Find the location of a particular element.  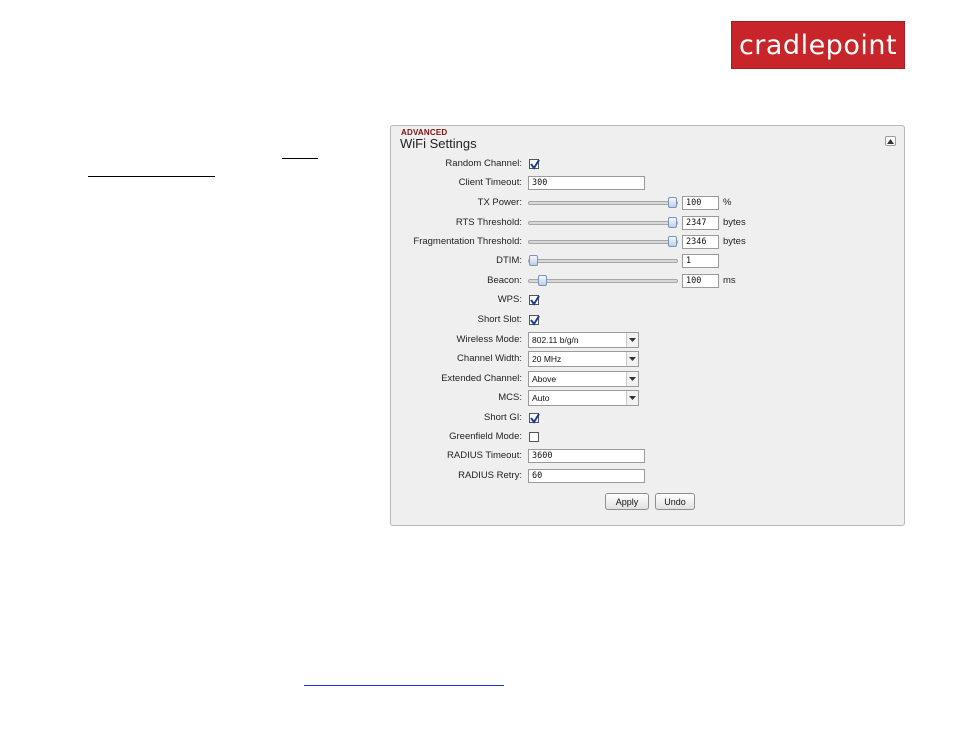

rts-threshold-label: RTS Threshold: is located at coordinates (488, 222).